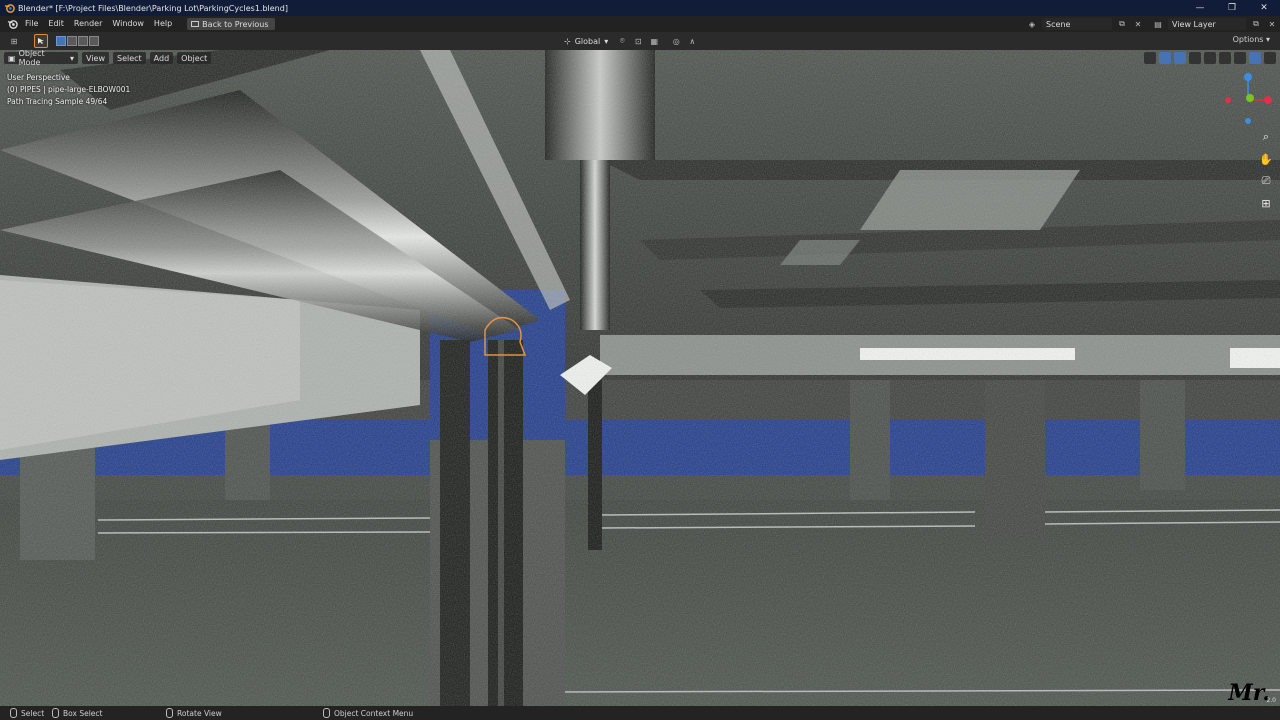  I want to click on perspective-label: User Perspective, so click(38, 77).